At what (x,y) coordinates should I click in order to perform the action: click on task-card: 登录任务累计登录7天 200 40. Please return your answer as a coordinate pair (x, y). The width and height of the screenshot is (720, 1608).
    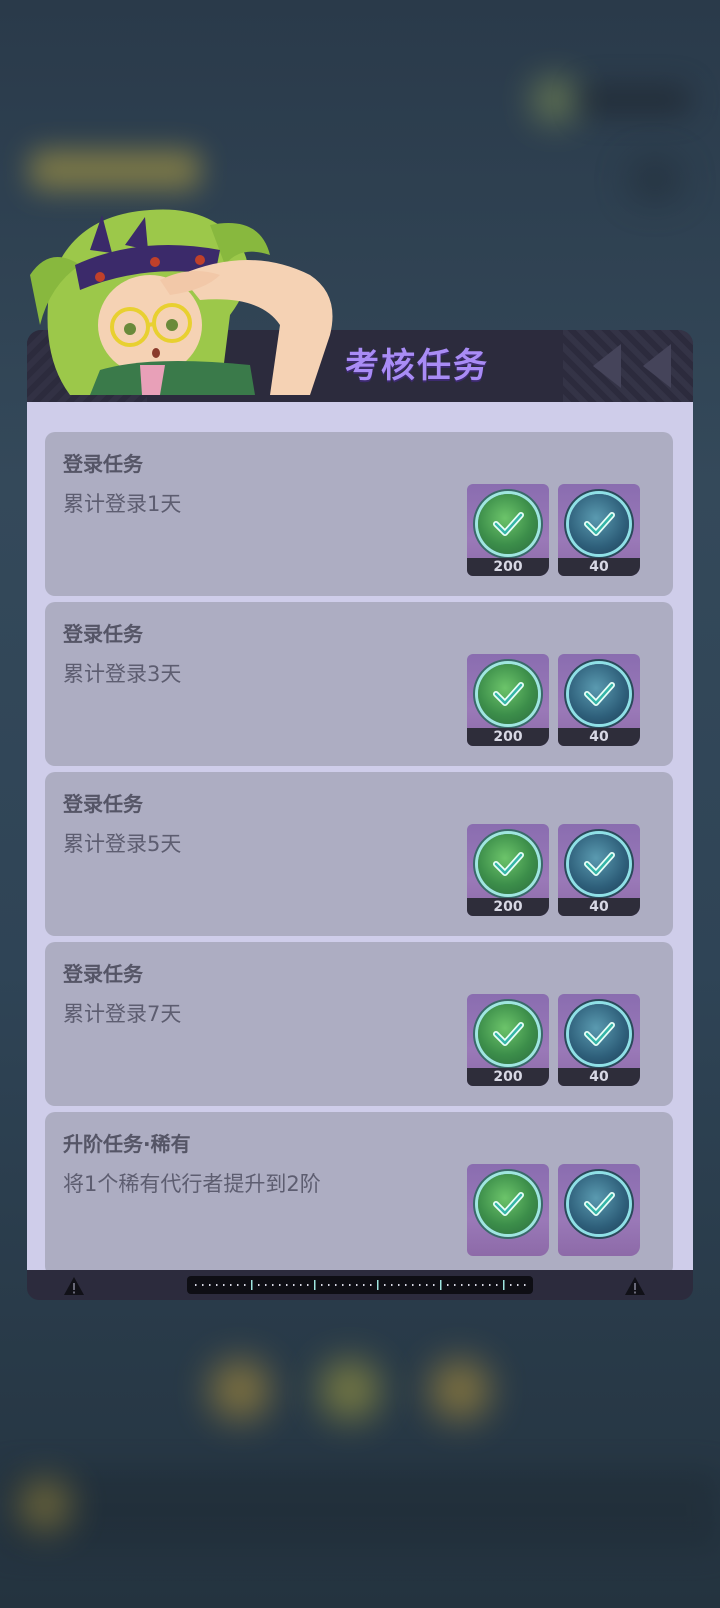
    Looking at the image, I should click on (359, 1024).